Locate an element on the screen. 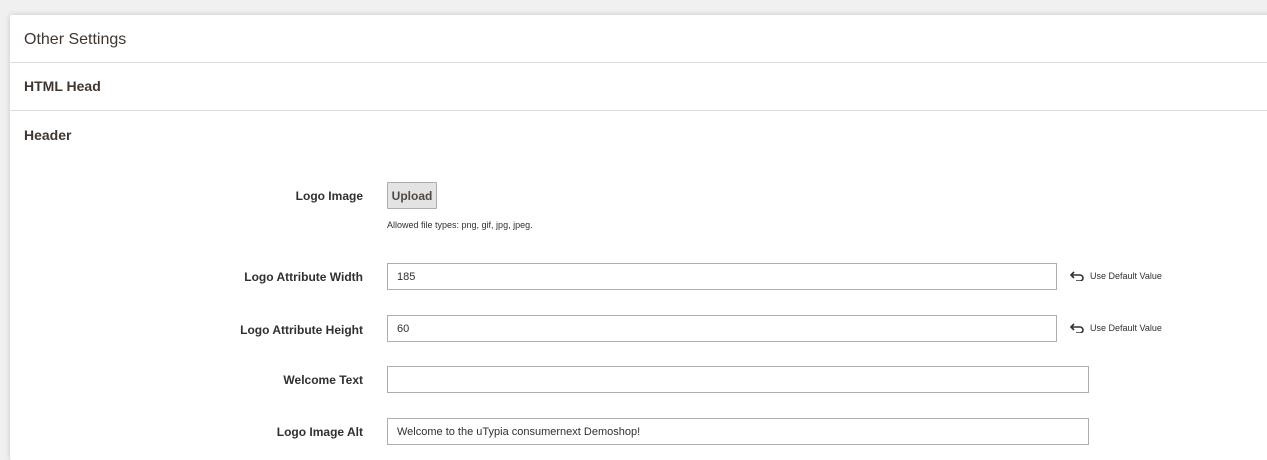 This screenshot has height=460, width=1267. logo-height-use-default: Use Default Value is located at coordinates (1116, 328).